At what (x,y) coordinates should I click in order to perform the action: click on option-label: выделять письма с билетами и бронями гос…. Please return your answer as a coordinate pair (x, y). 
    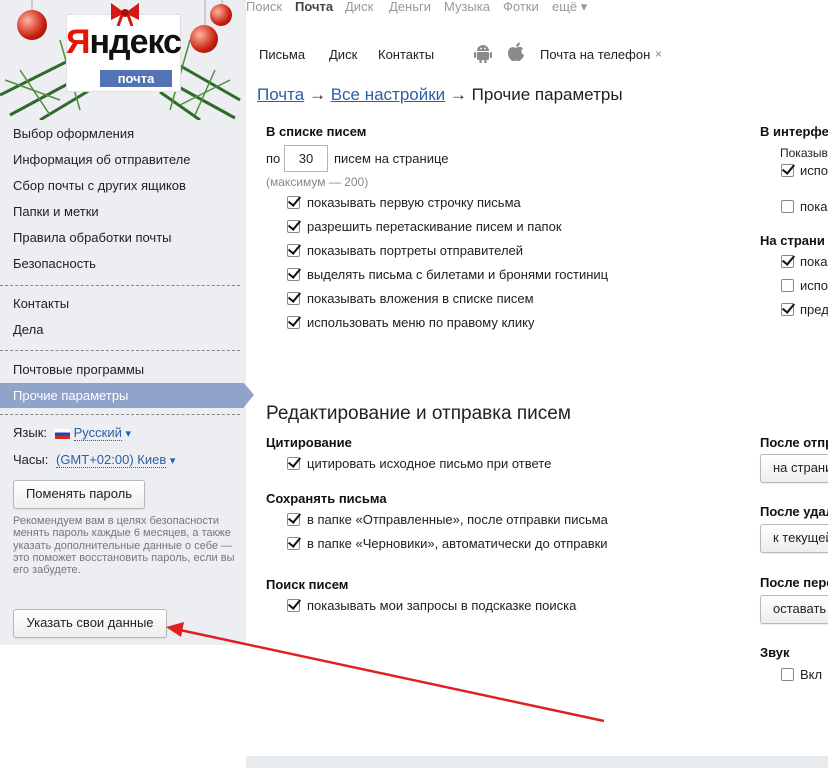
    Looking at the image, I should click on (458, 274).